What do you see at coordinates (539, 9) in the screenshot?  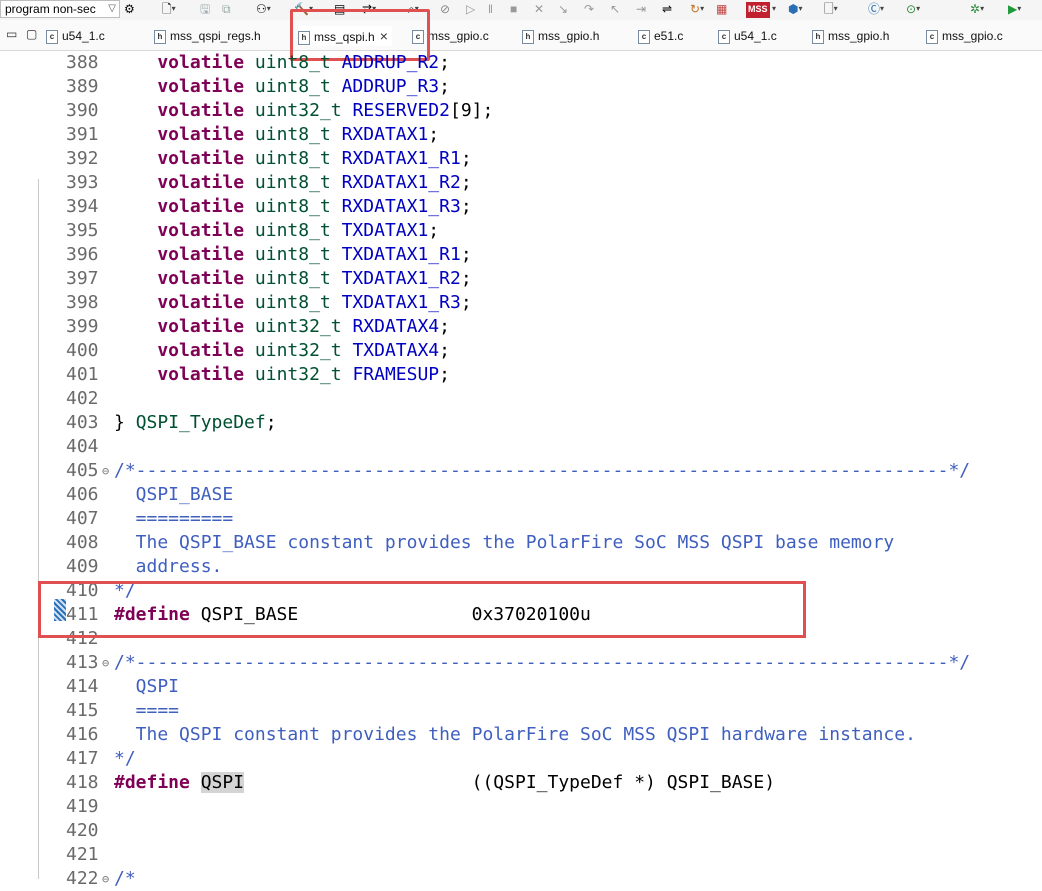 I see `disconnect-icon: ✕` at bounding box center [539, 9].